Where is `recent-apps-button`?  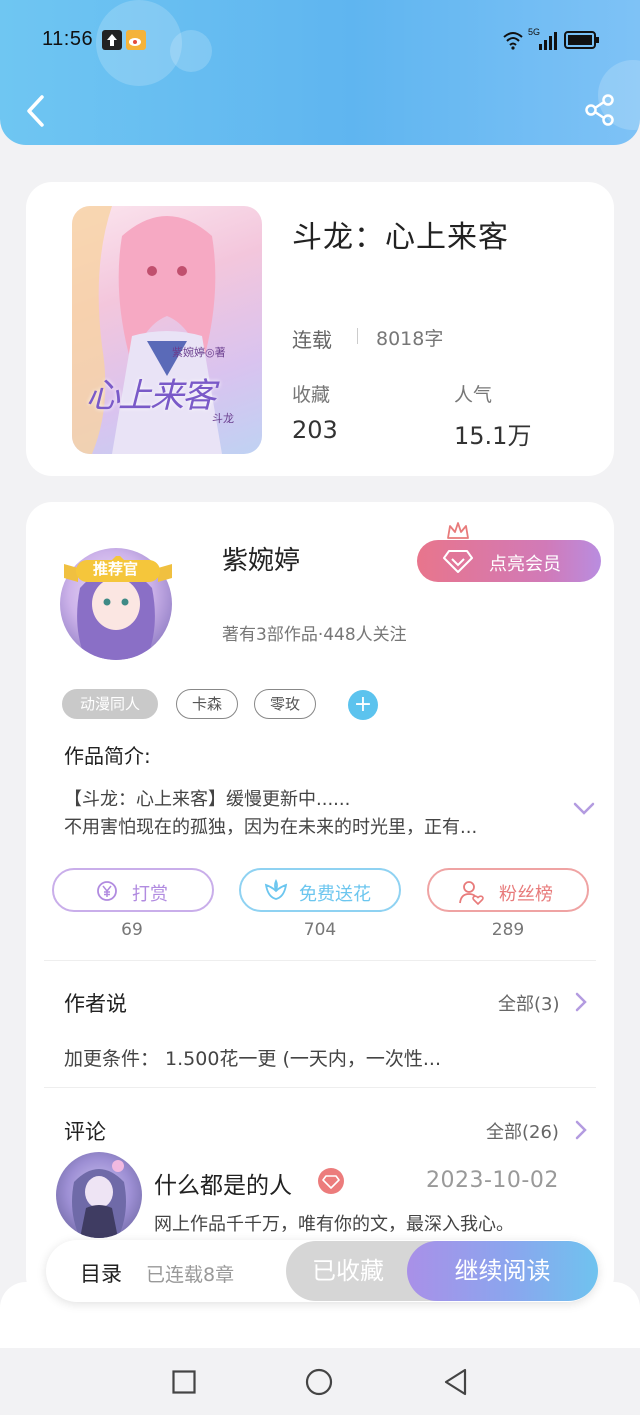 recent-apps-button is located at coordinates (184, 1382).